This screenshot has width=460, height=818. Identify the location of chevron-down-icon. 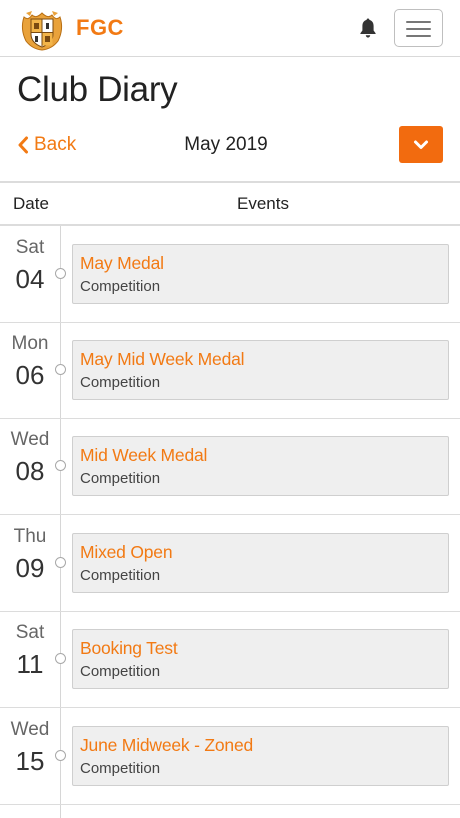
(421, 144).